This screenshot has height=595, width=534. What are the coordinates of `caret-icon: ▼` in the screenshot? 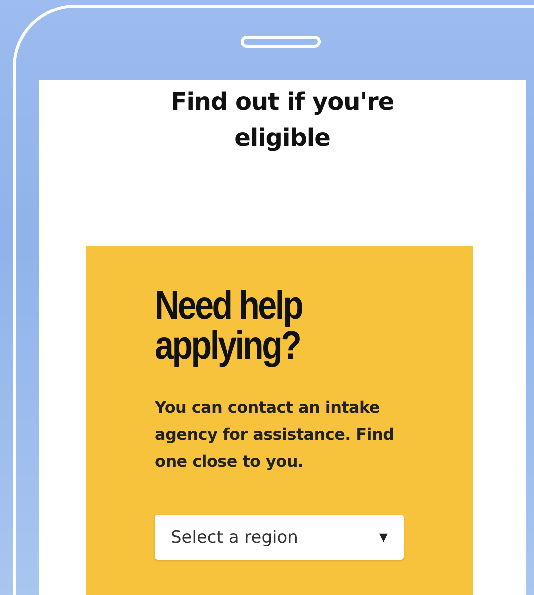 It's located at (384, 537).